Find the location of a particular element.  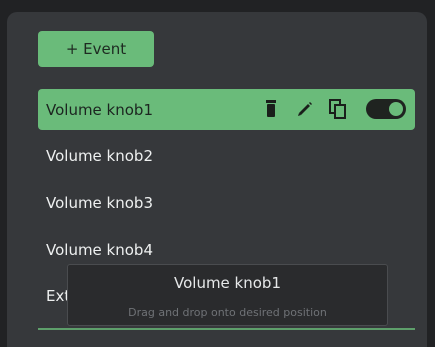

pencil-icon is located at coordinates (305, 109).